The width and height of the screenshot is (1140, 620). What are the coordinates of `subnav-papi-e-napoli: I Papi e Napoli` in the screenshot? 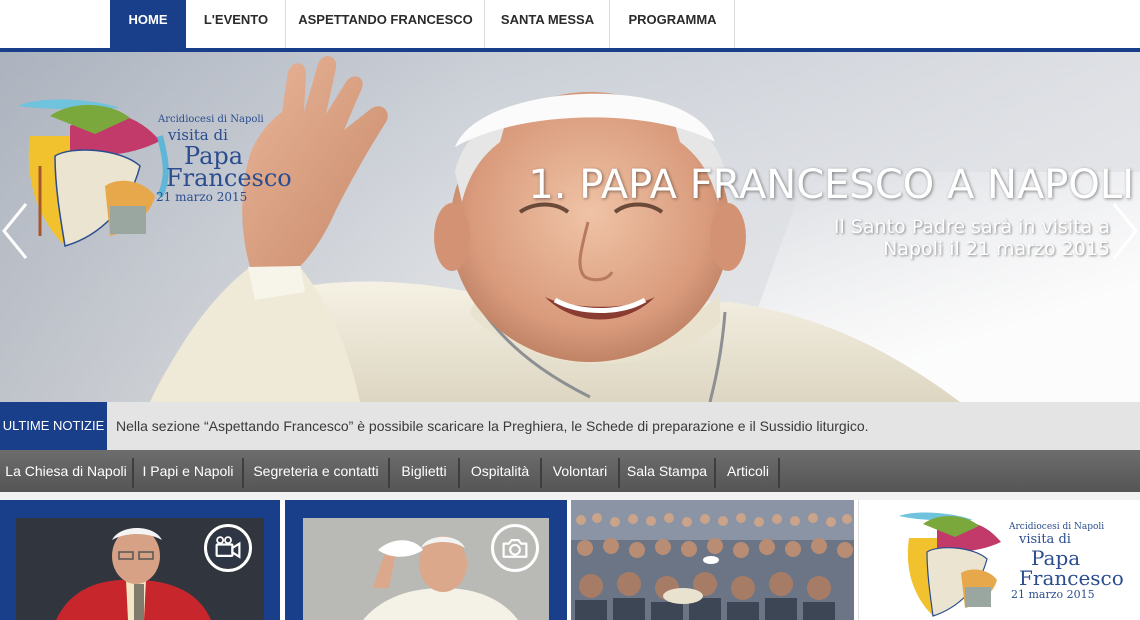 It's located at (188, 471).